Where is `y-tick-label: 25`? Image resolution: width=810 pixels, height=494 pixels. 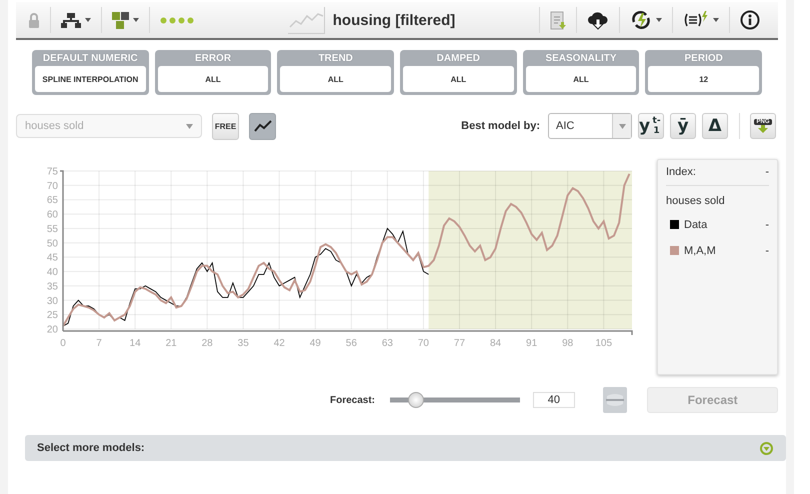
y-tick-label: 25 is located at coordinates (52, 316).